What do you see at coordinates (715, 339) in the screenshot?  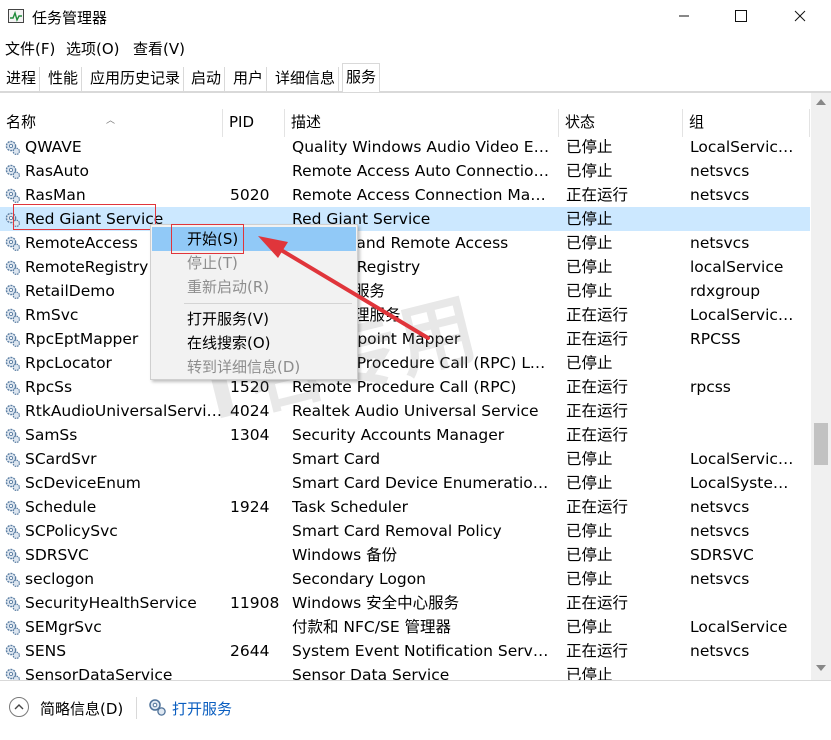 I see `service-group: RPCSS` at bounding box center [715, 339].